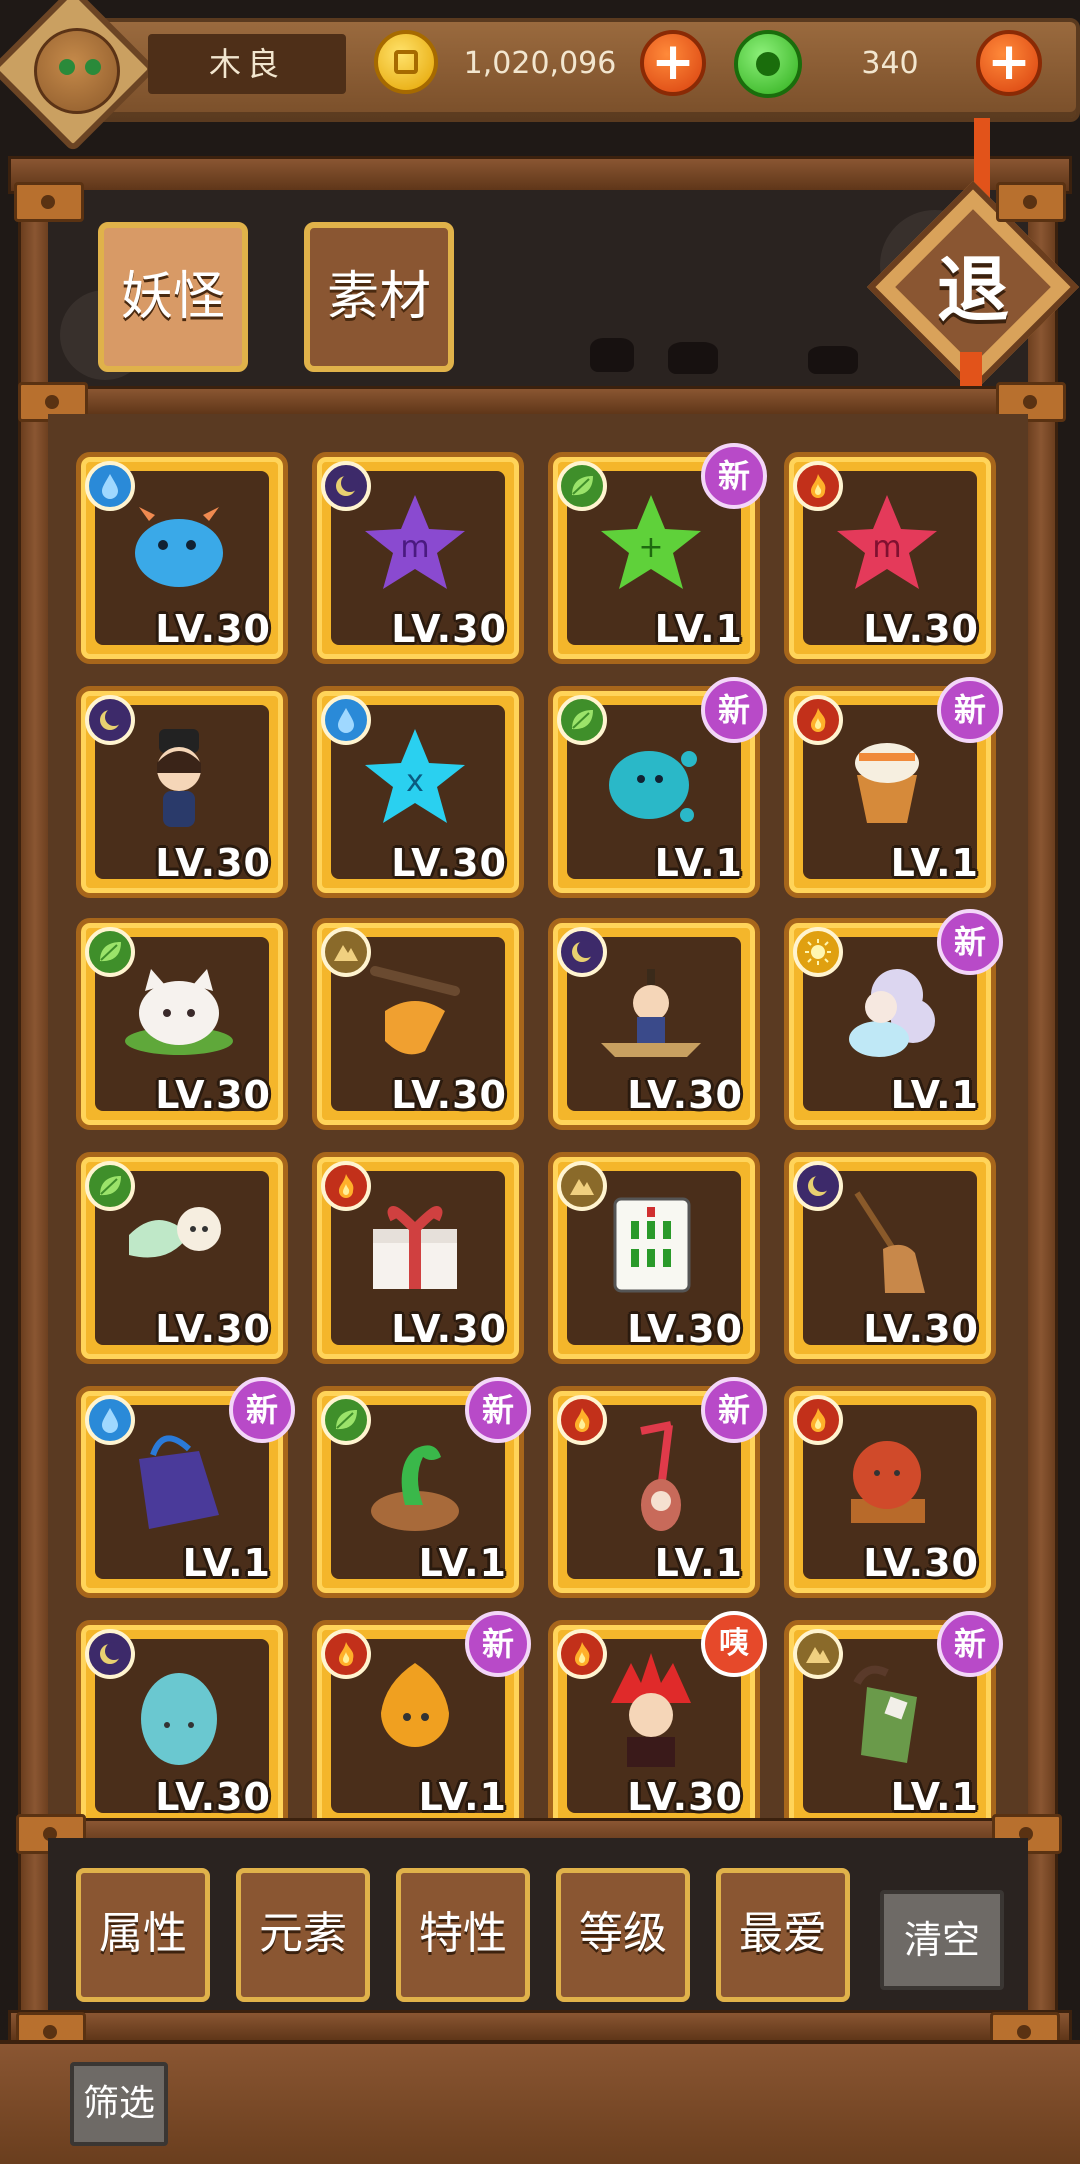 The height and width of the screenshot is (2164, 1080). I want to click on drum-creature-icon, so click(887, 783).